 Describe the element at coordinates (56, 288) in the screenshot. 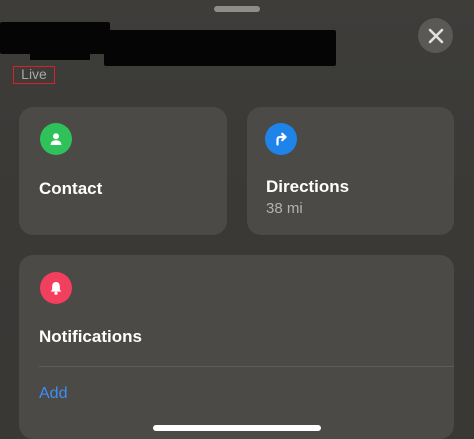

I see `bell-icon` at that location.